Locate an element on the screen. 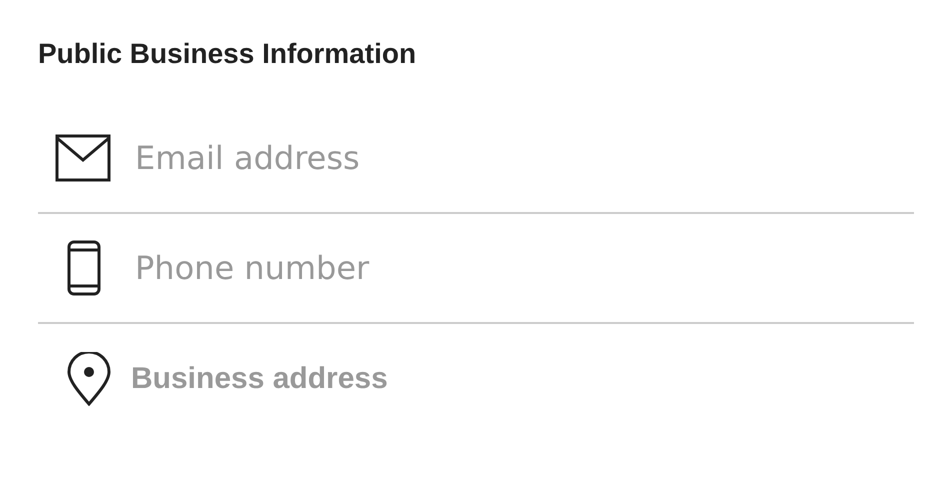 This screenshot has width=950, height=500. envelope-icon is located at coordinates (83, 158).